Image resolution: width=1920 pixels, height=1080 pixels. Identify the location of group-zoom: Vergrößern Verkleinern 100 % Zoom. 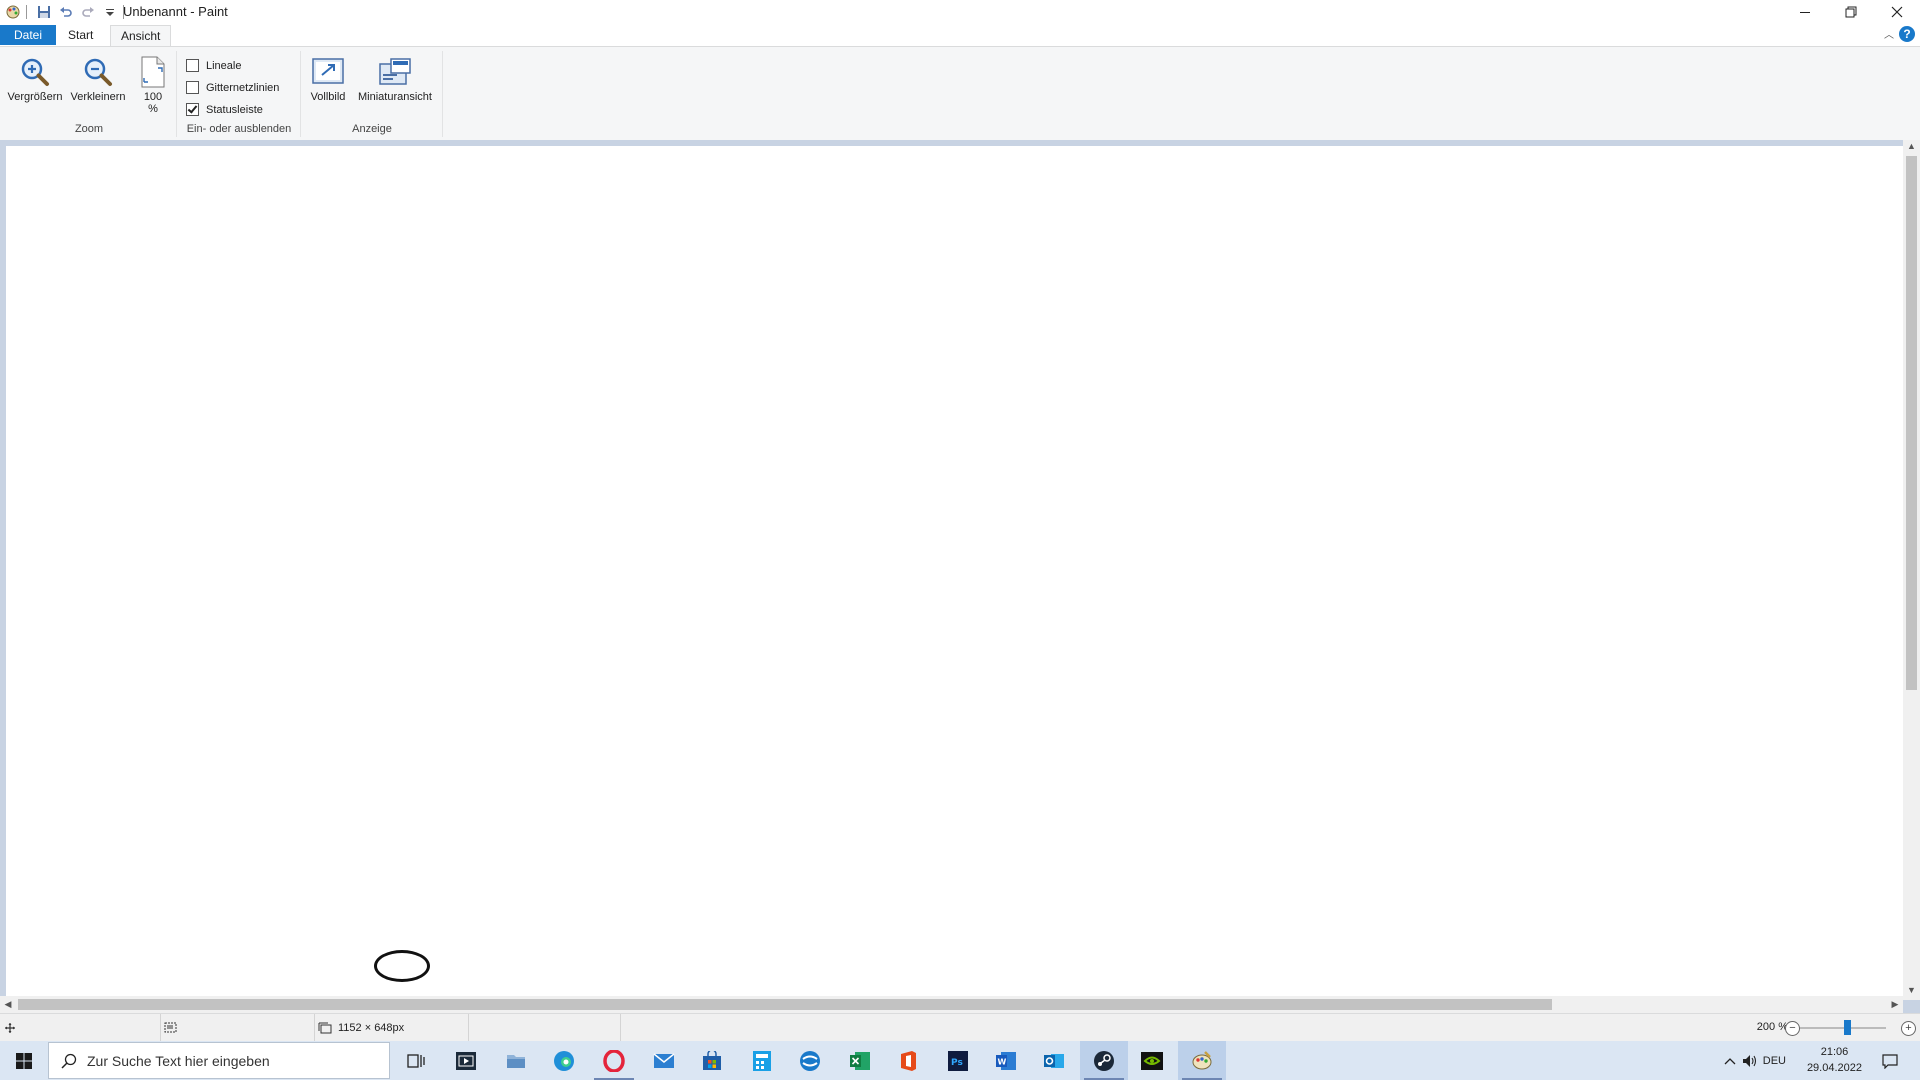
(89, 94).